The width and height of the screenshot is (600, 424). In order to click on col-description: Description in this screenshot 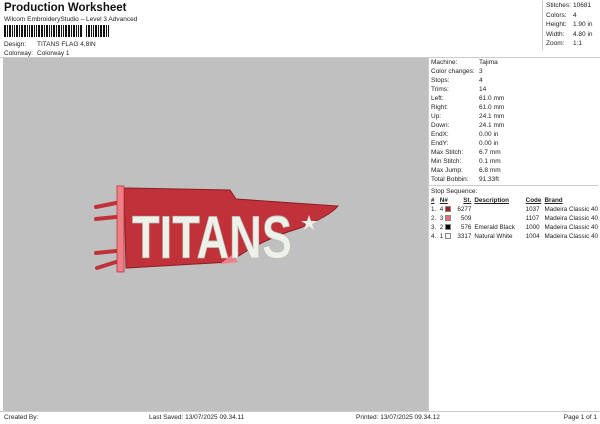, I will do `click(491, 200)`.